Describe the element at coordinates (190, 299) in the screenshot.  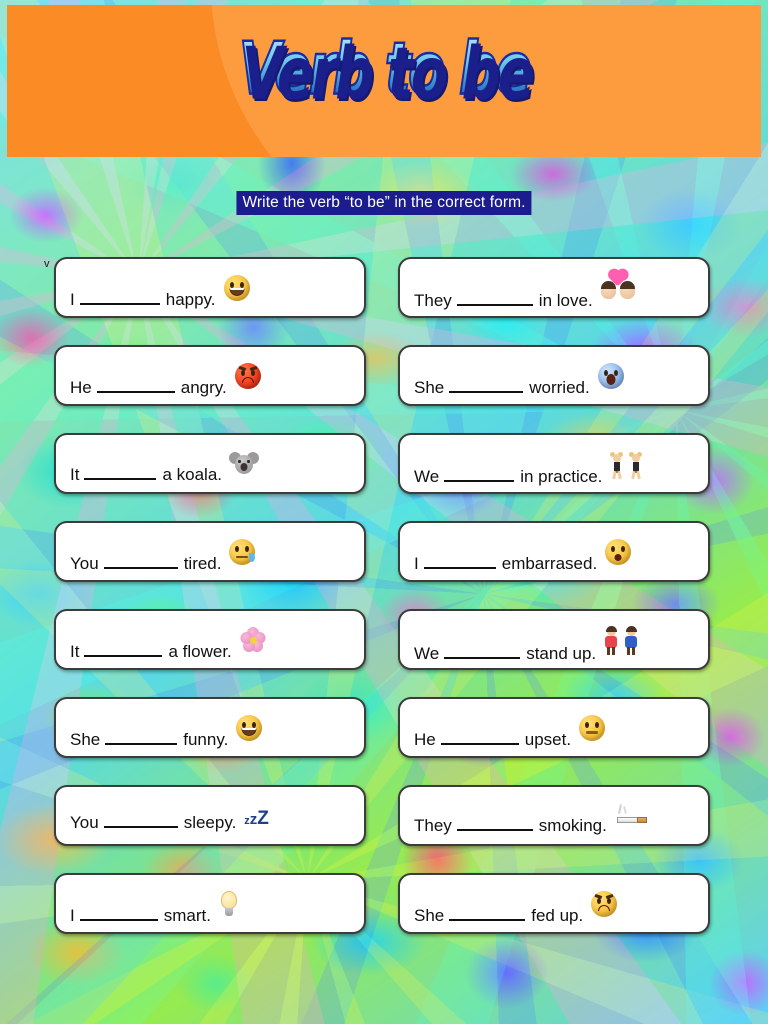
I see `sentence-predicate: happy.` at that location.